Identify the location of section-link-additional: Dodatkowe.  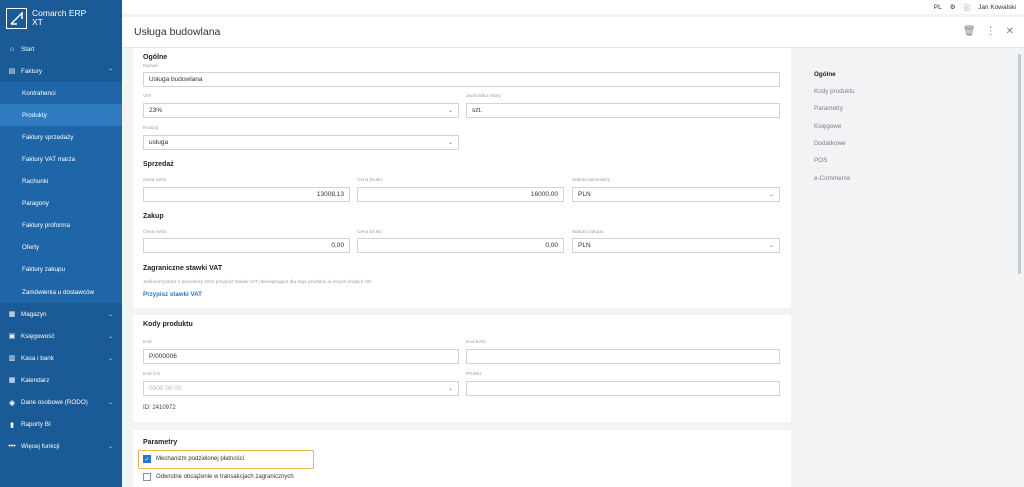
(830, 143).